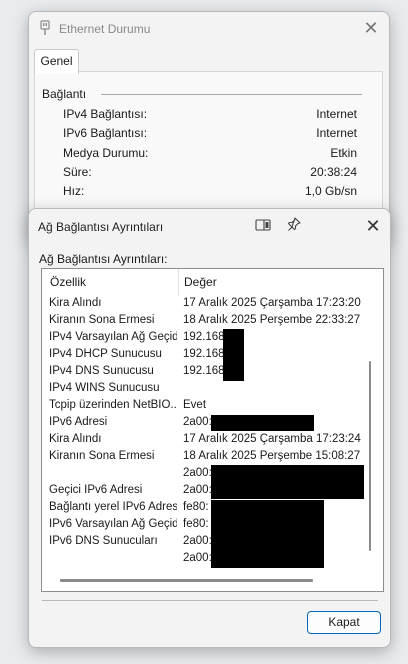 The height and width of the screenshot is (664, 408). What do you see at coordinates (212, 407) in the screenshot?
I see `list-item: Tcpip üzerinden NetBIO... Evet` at bounding box center [212, 407].